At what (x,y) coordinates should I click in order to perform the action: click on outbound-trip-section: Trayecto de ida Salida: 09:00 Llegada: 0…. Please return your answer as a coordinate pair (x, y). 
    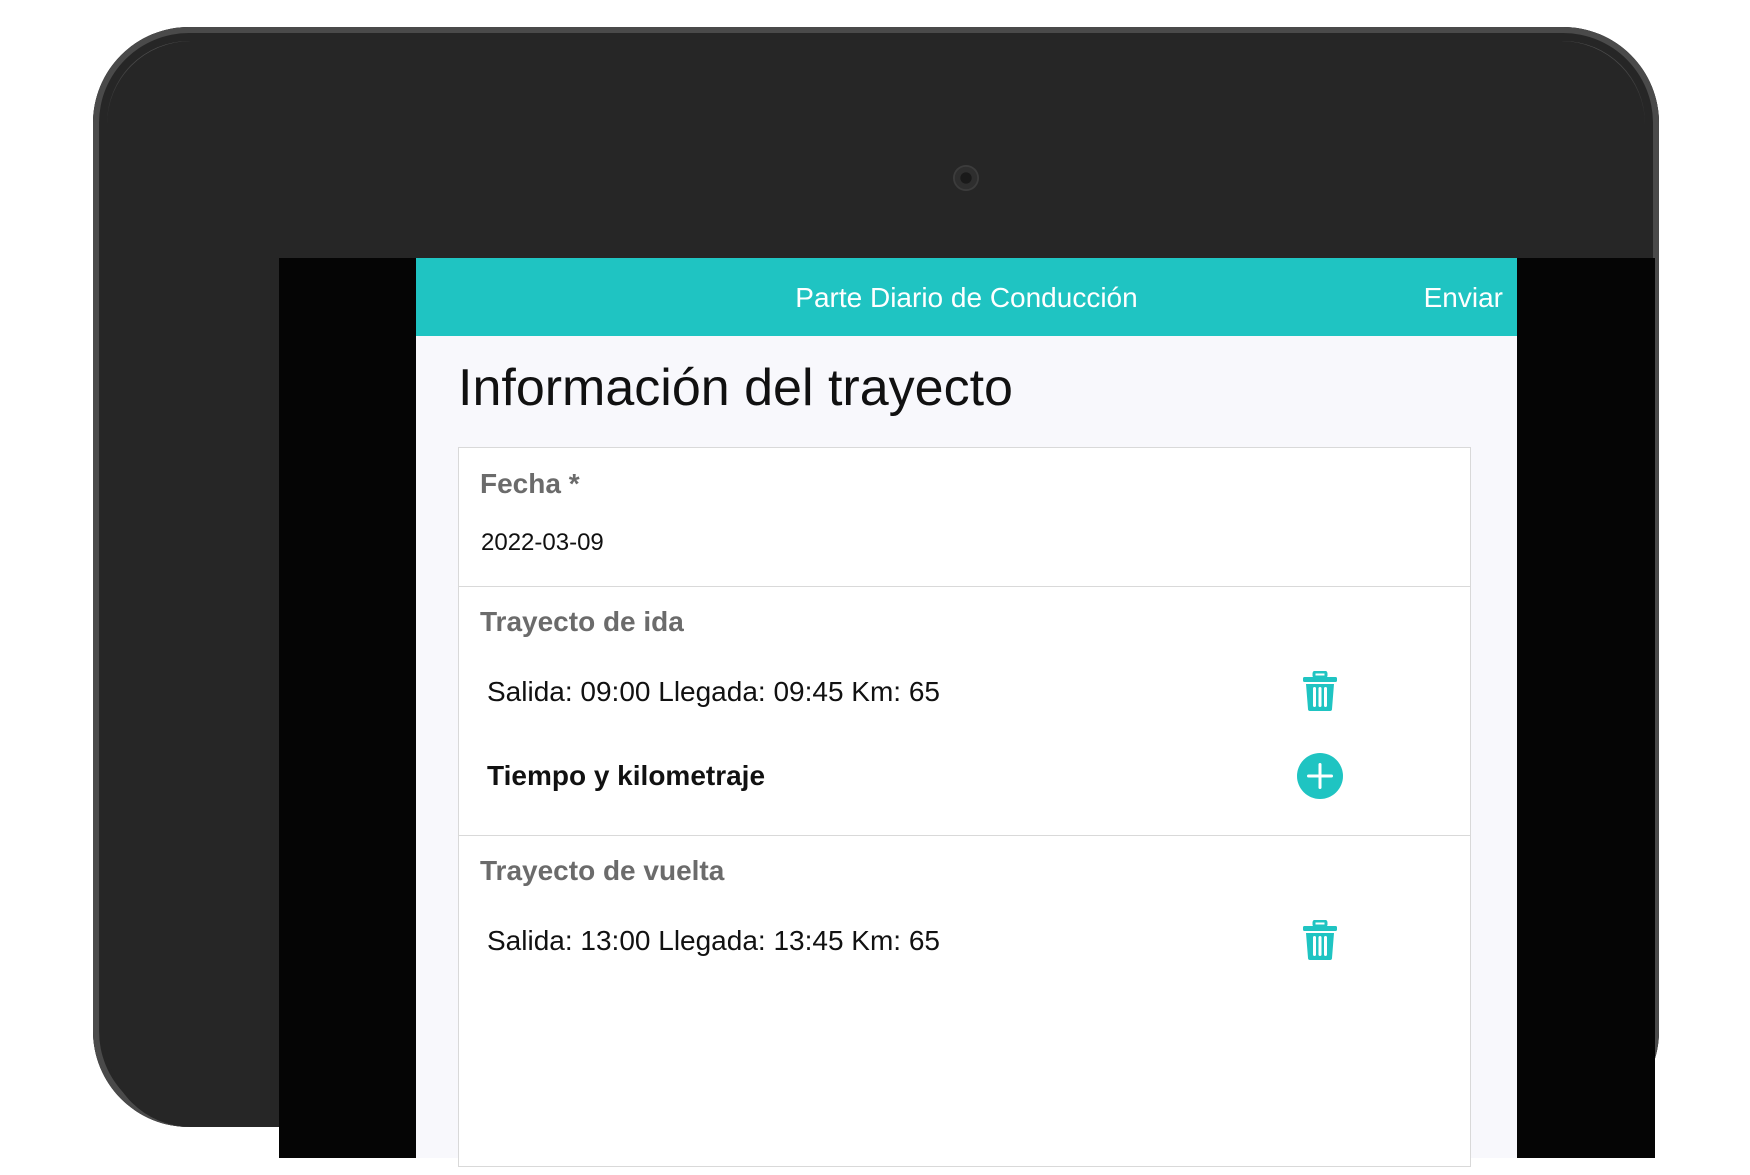
    Looking at the image, I should click on (964, 711).